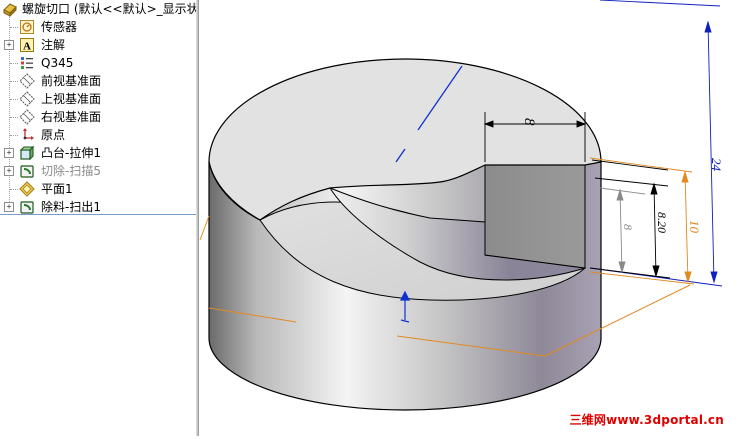 The image size is (740, 439). Describe the element at coordinates (109, 9) in the screenshot. I see `tree-root-label: 螺旋切口 (默认<<默认>_显示状` at that location.